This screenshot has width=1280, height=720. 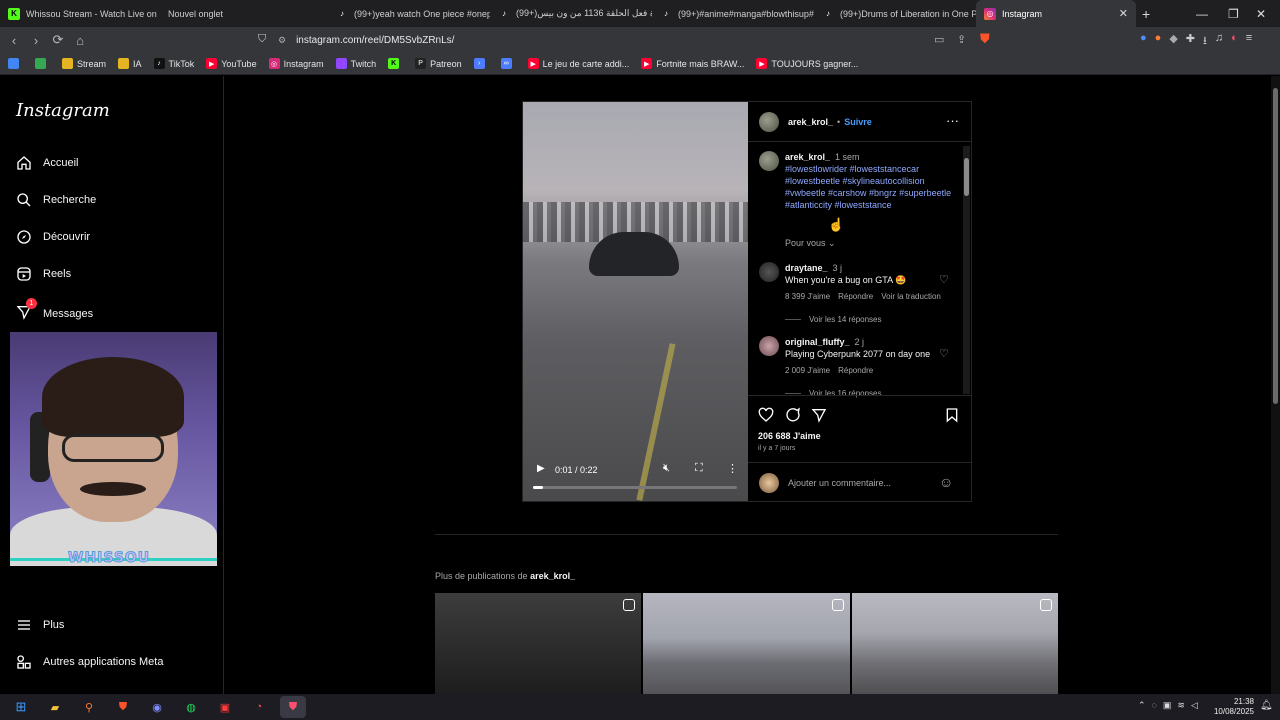 What do you see at coordinates (438, 63) in the screenshot?
I see `bookmark-item: P Patreon` at bounding box center [438, 63].